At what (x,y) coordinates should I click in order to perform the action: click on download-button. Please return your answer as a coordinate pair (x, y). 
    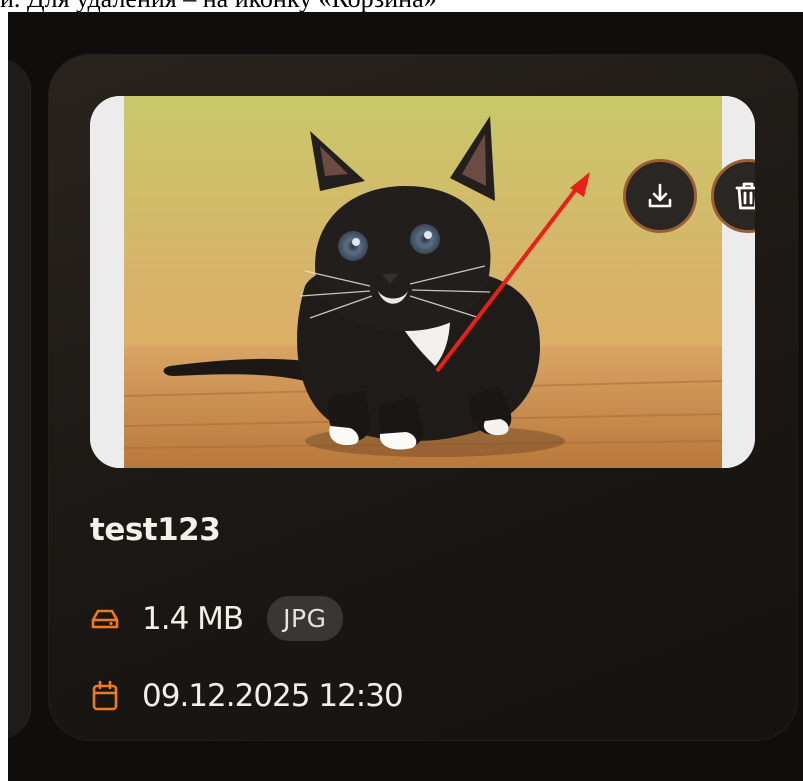
    Looking at the image, I should click on (660, 196).